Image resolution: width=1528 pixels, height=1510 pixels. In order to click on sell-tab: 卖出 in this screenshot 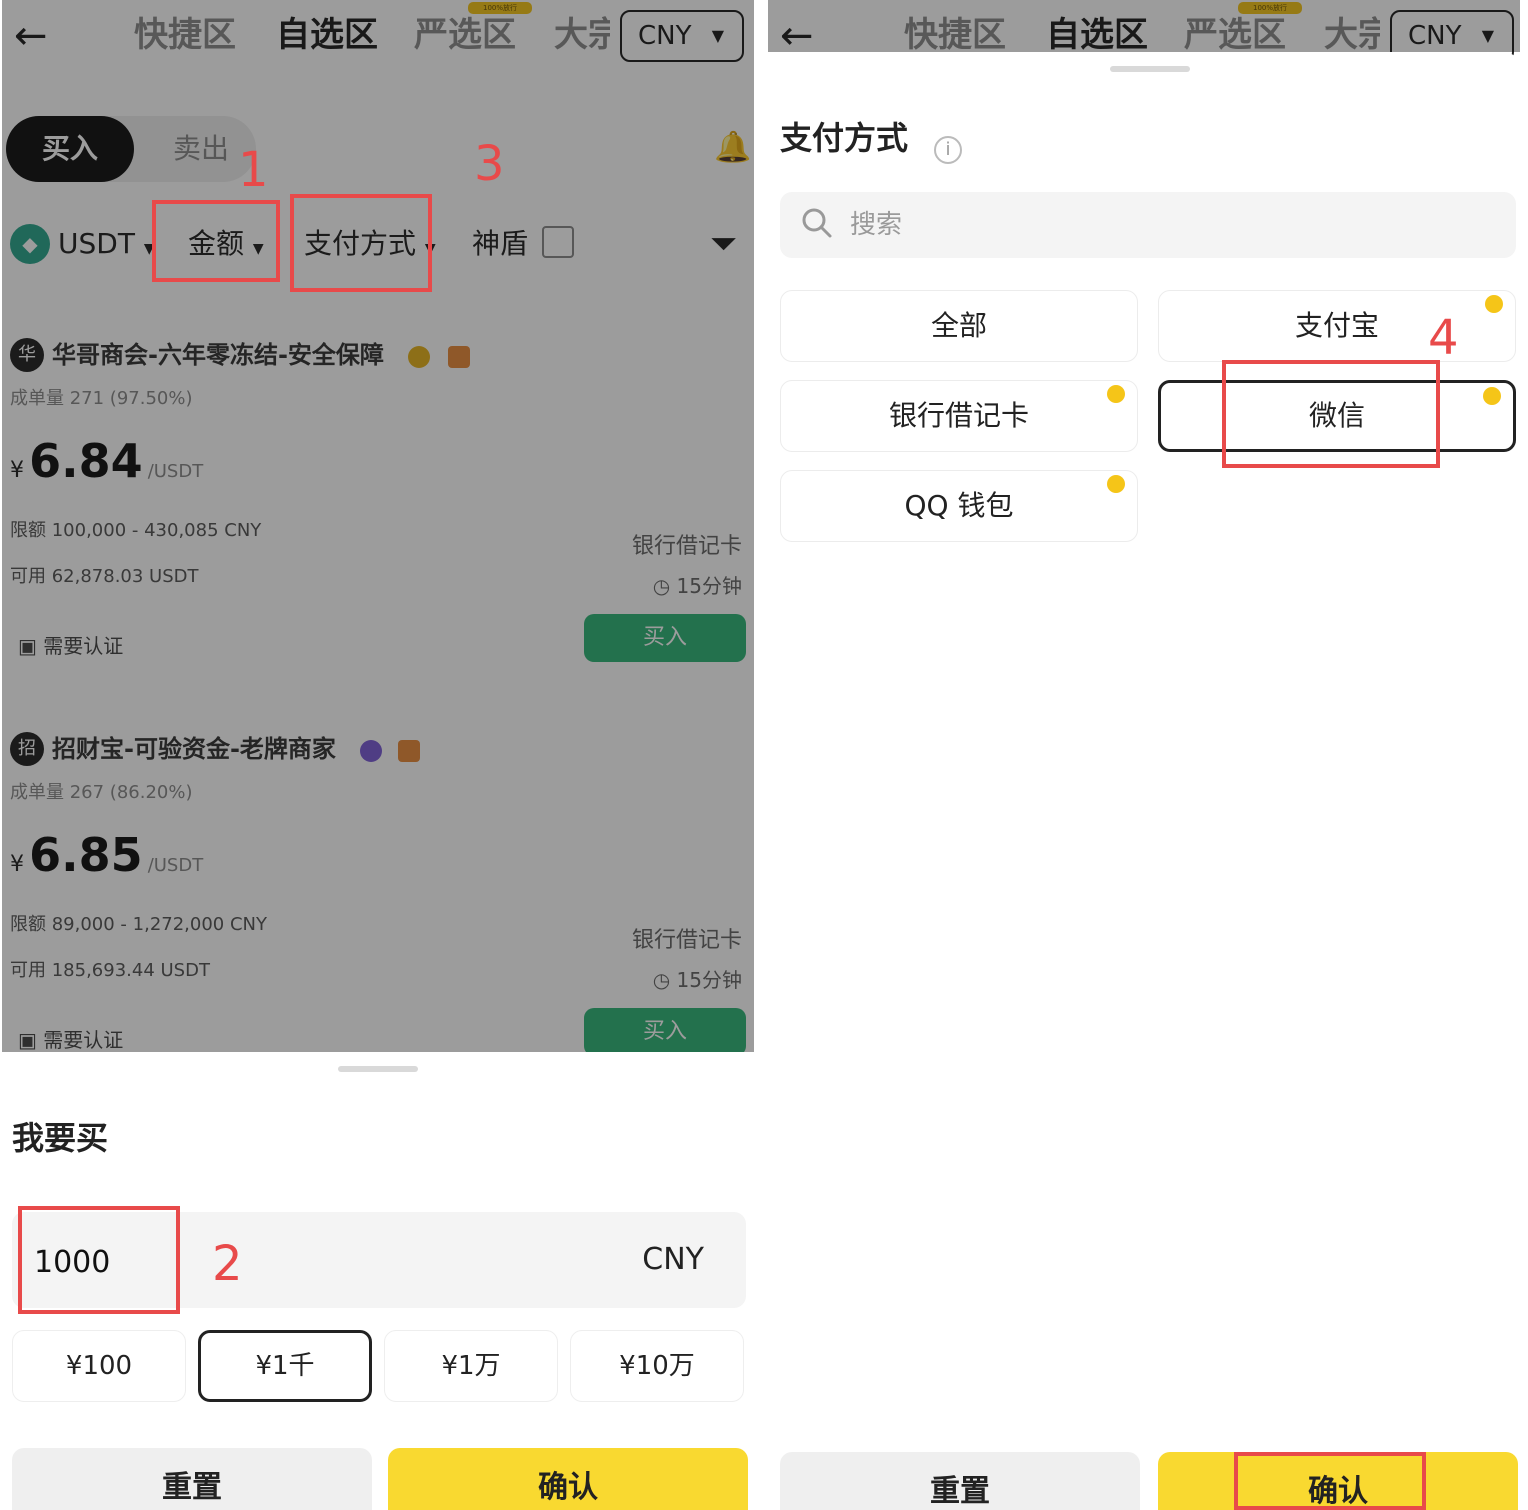, I will do `click(201, 149)`.